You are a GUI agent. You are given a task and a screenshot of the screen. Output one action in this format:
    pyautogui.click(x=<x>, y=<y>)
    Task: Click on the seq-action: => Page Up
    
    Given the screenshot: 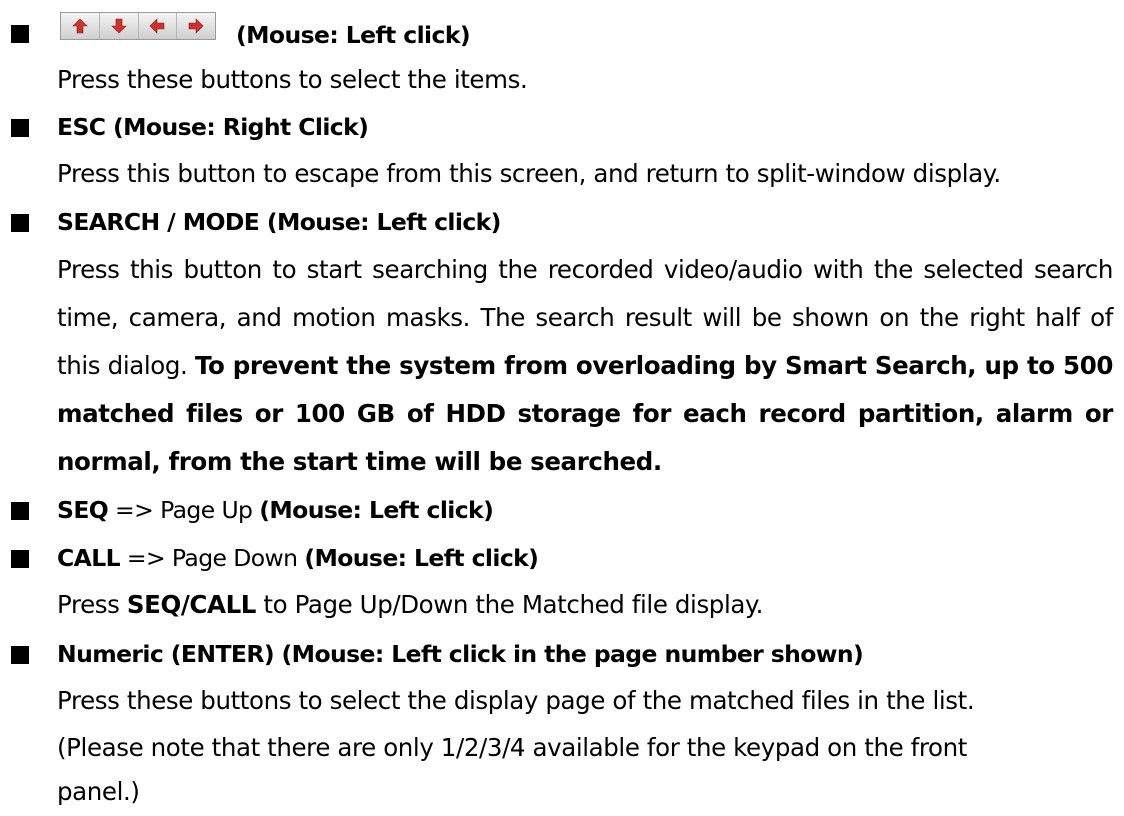 What is the action you would take?
    pyautogui.click(x=184, y=510)
    